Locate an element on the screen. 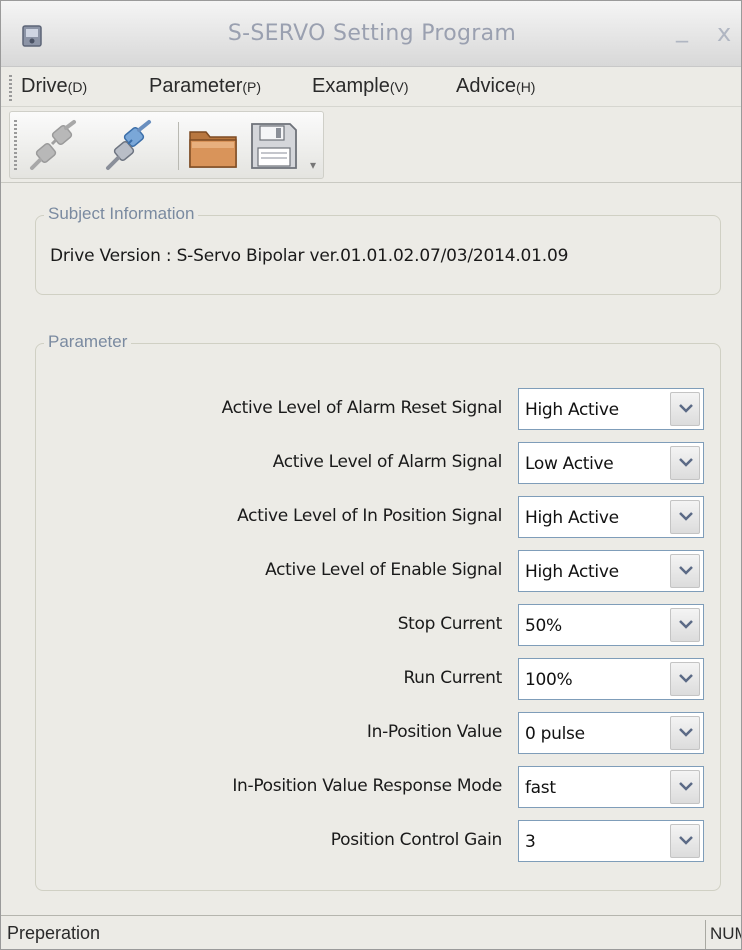 The height and width of the screenshot is (950, 742). in-position-level-select: High Active is located at coordinates (611, 517).